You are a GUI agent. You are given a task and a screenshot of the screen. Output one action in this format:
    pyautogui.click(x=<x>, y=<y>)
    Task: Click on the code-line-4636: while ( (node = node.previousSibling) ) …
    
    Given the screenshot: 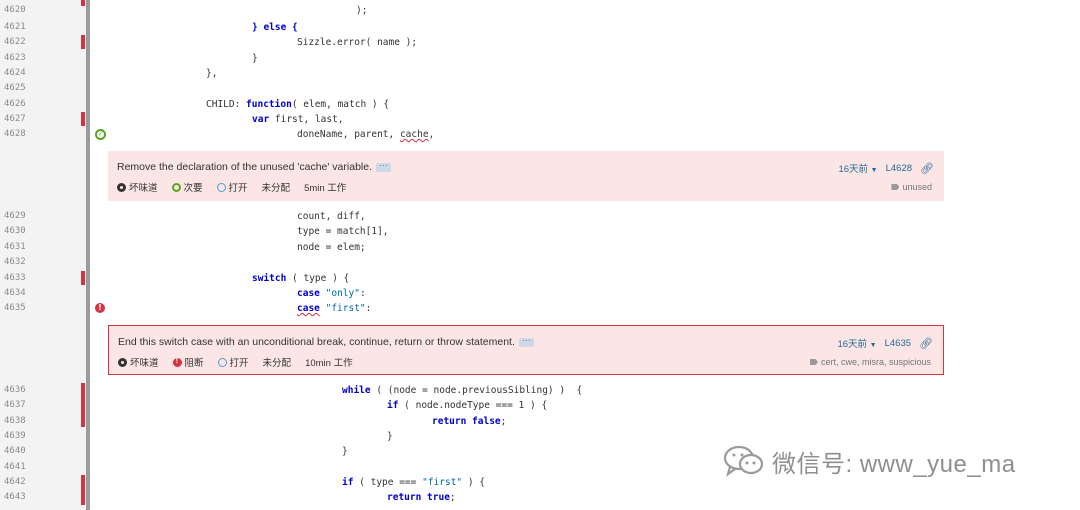 What is the action you would take?
    pyautogui.click(x=462, y=390)
    